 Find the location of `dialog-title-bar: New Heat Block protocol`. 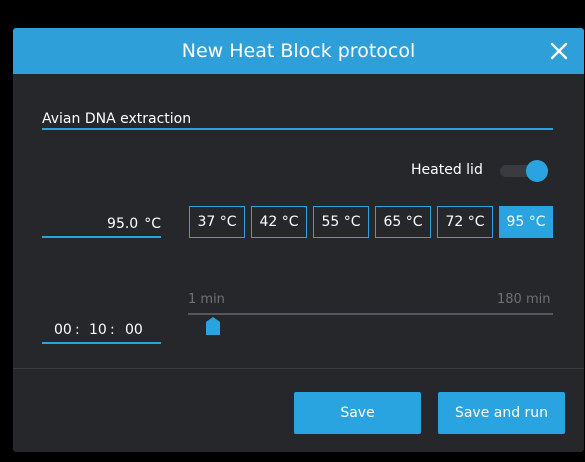

dialog-title-bar: New Heat Block protocol is located at coordinates (298, 51).